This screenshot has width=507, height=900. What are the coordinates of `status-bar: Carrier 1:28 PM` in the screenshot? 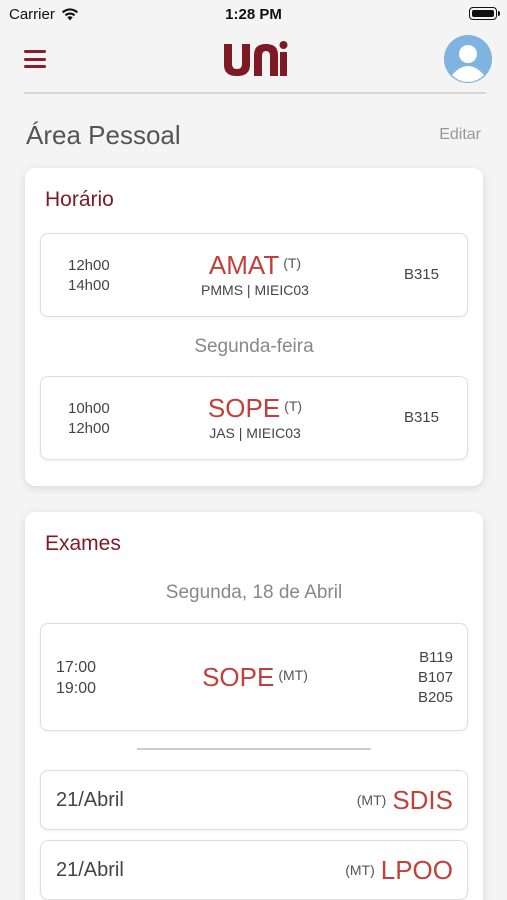 It's located at (253, 15).